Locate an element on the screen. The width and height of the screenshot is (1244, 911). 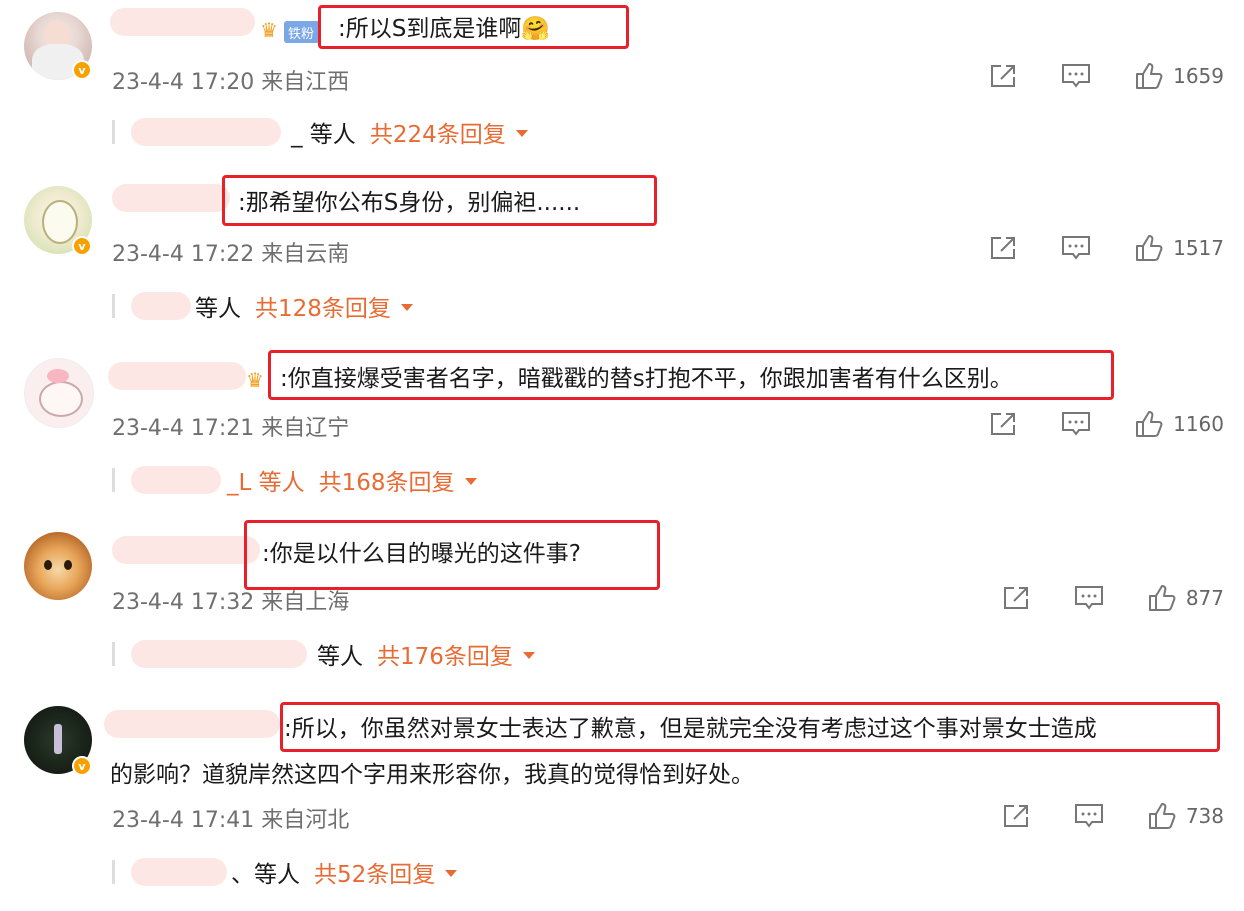
like-count: 1517 is located at coordinates (1198, 248).